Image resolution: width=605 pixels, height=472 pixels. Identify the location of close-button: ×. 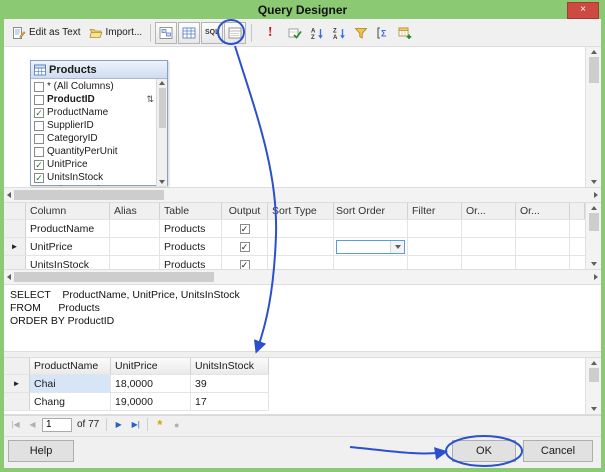
(583, 10).